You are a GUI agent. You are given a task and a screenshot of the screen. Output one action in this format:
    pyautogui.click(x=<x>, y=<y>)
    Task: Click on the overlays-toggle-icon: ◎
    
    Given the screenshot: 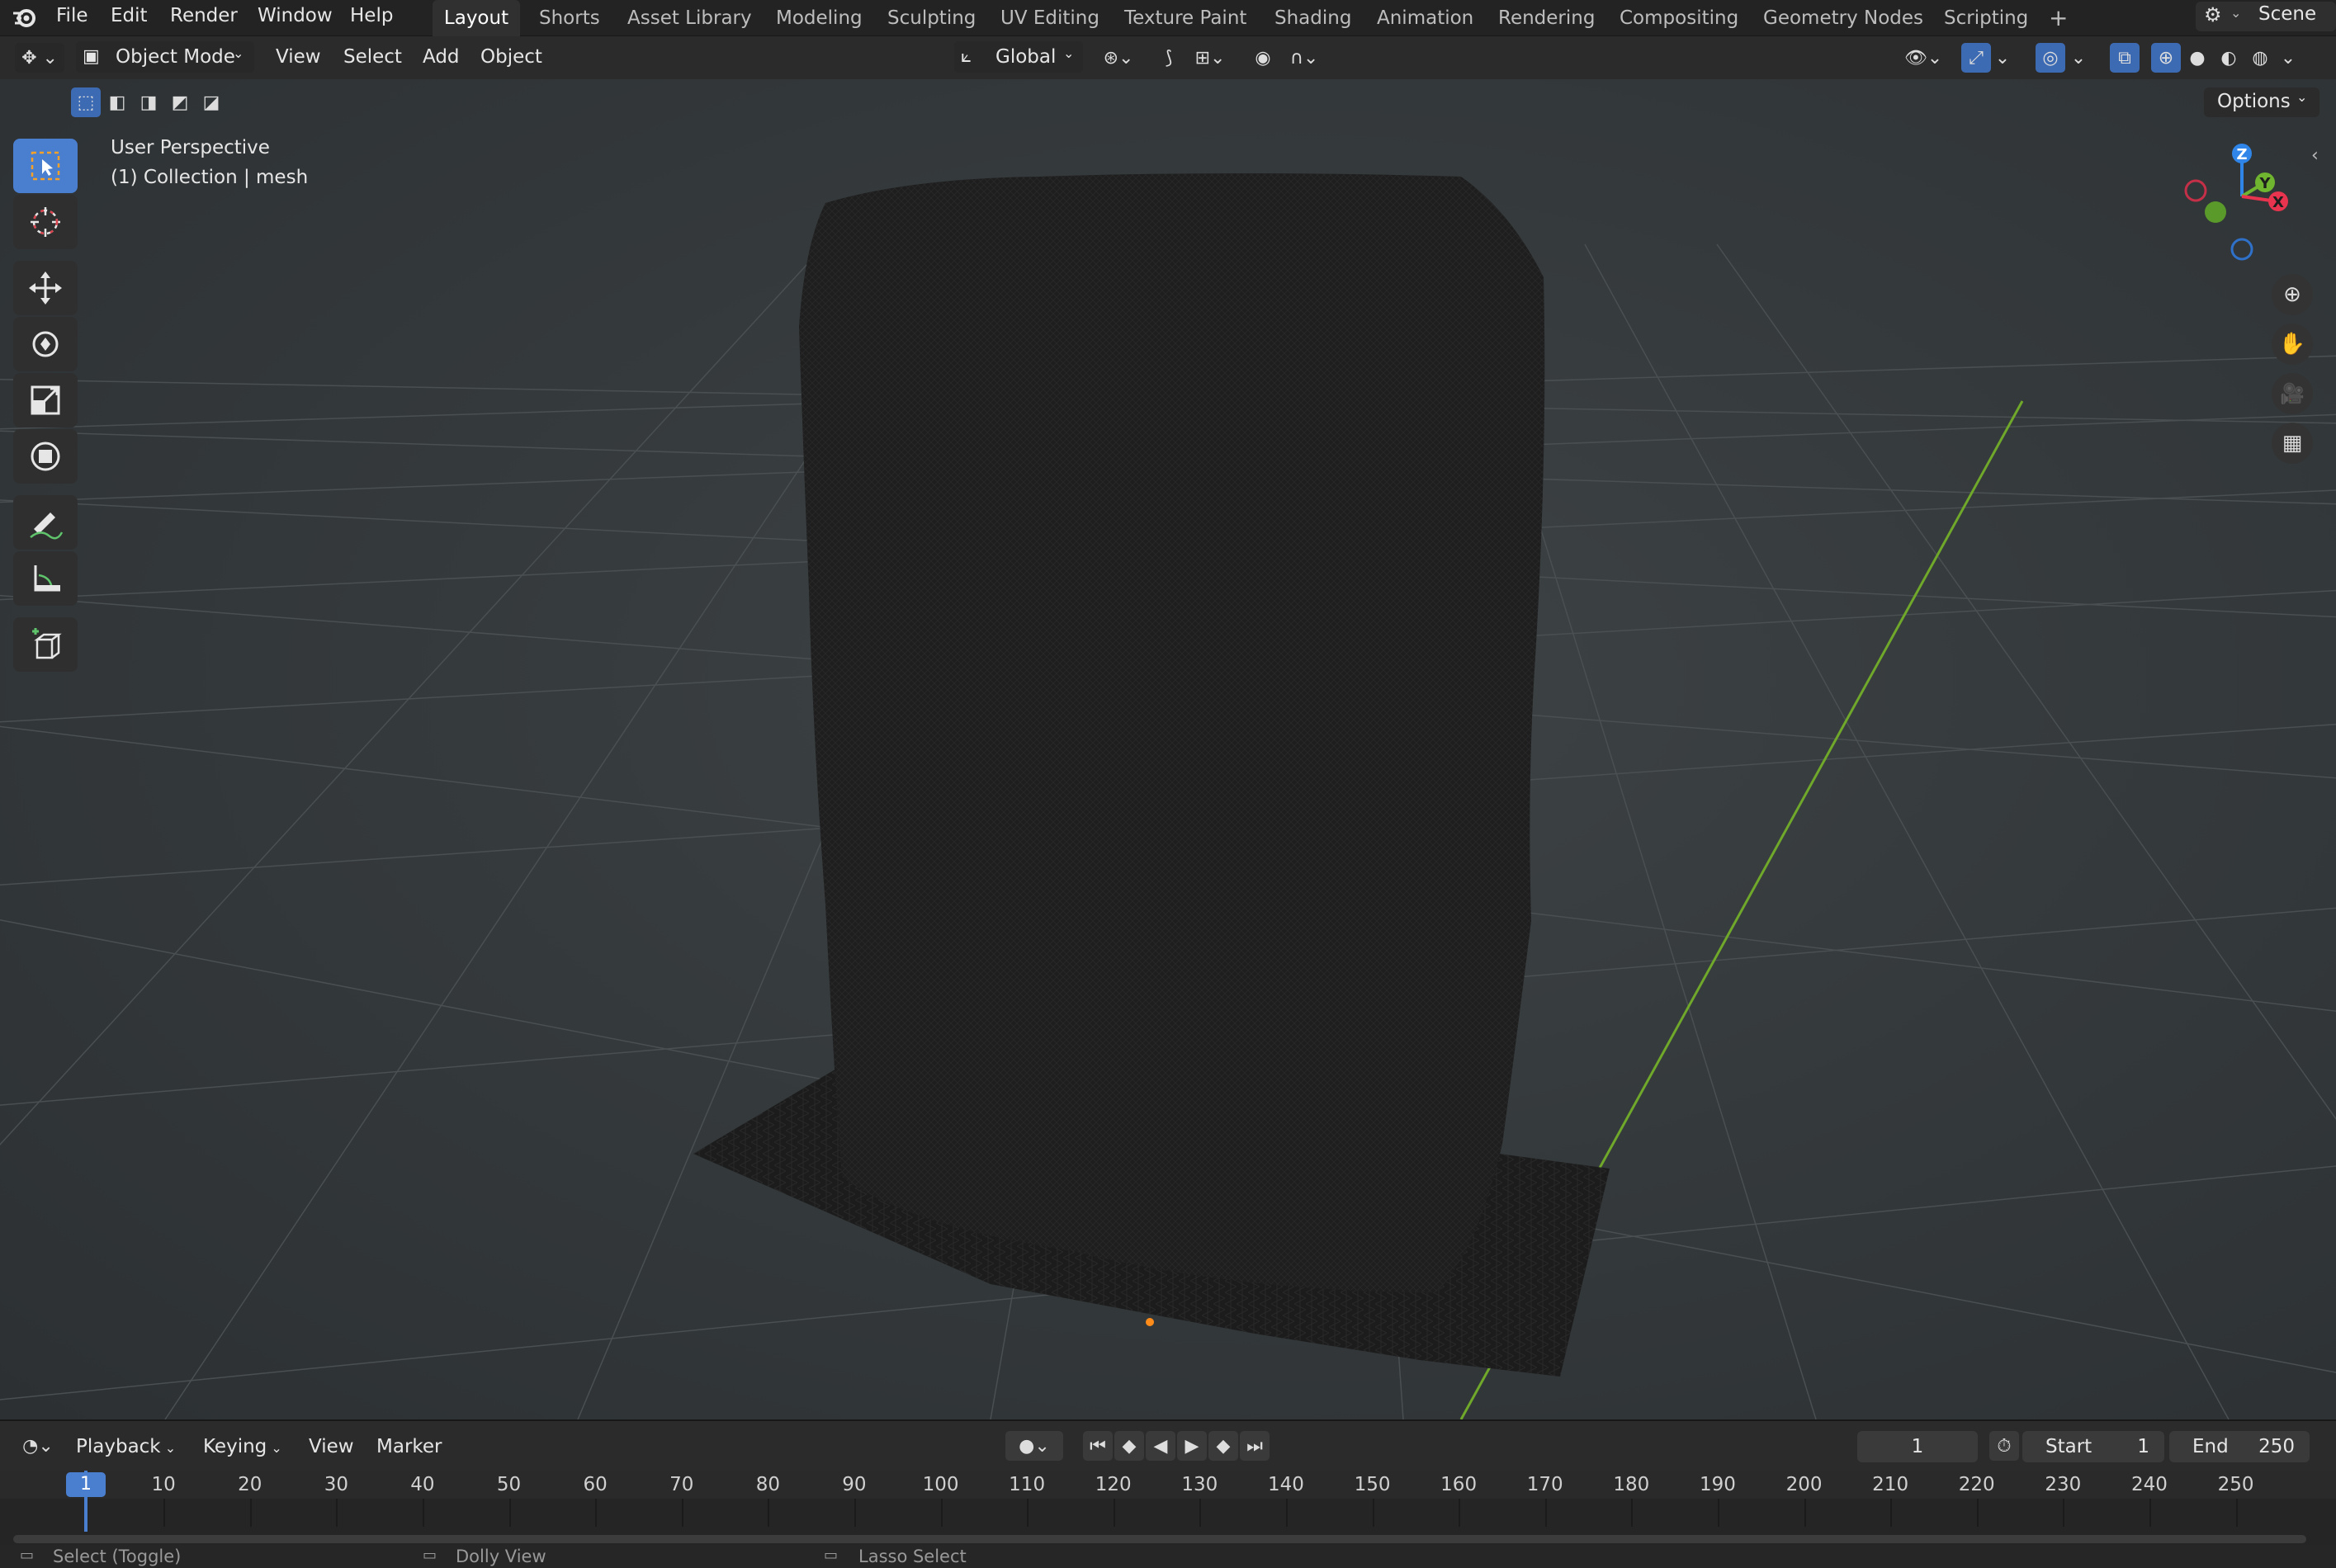 What is the action you would take?
    pyautogui.click(x=2050, y=58)
    